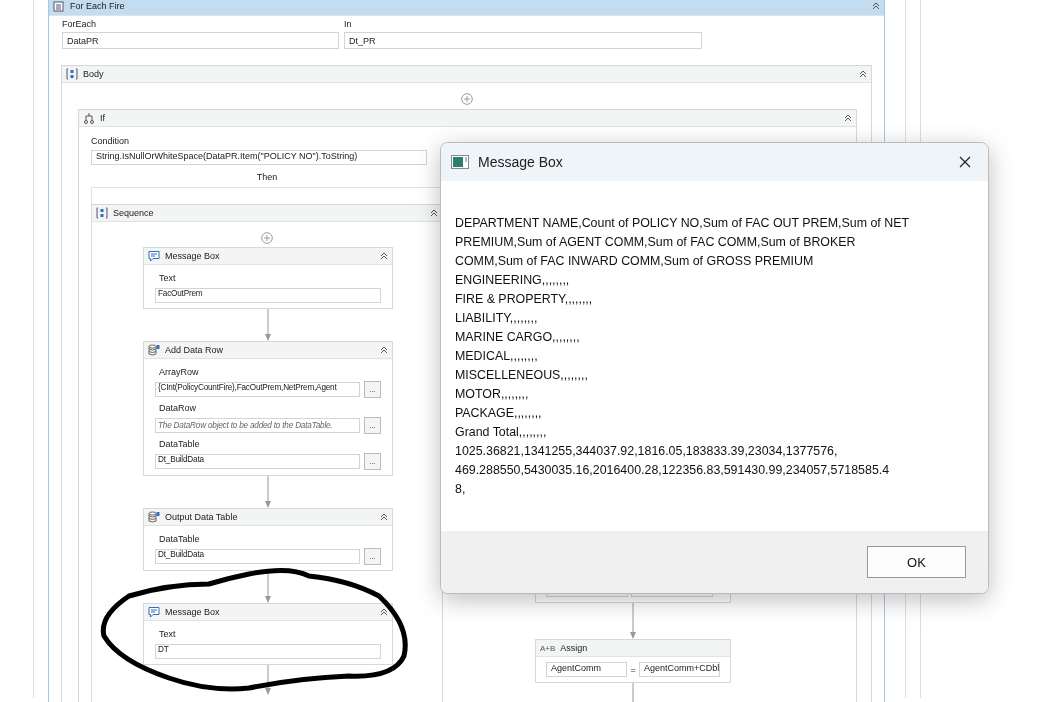 This screenshot has width=1063, height=702. I want to click on branch-icon, so click(89, 118).